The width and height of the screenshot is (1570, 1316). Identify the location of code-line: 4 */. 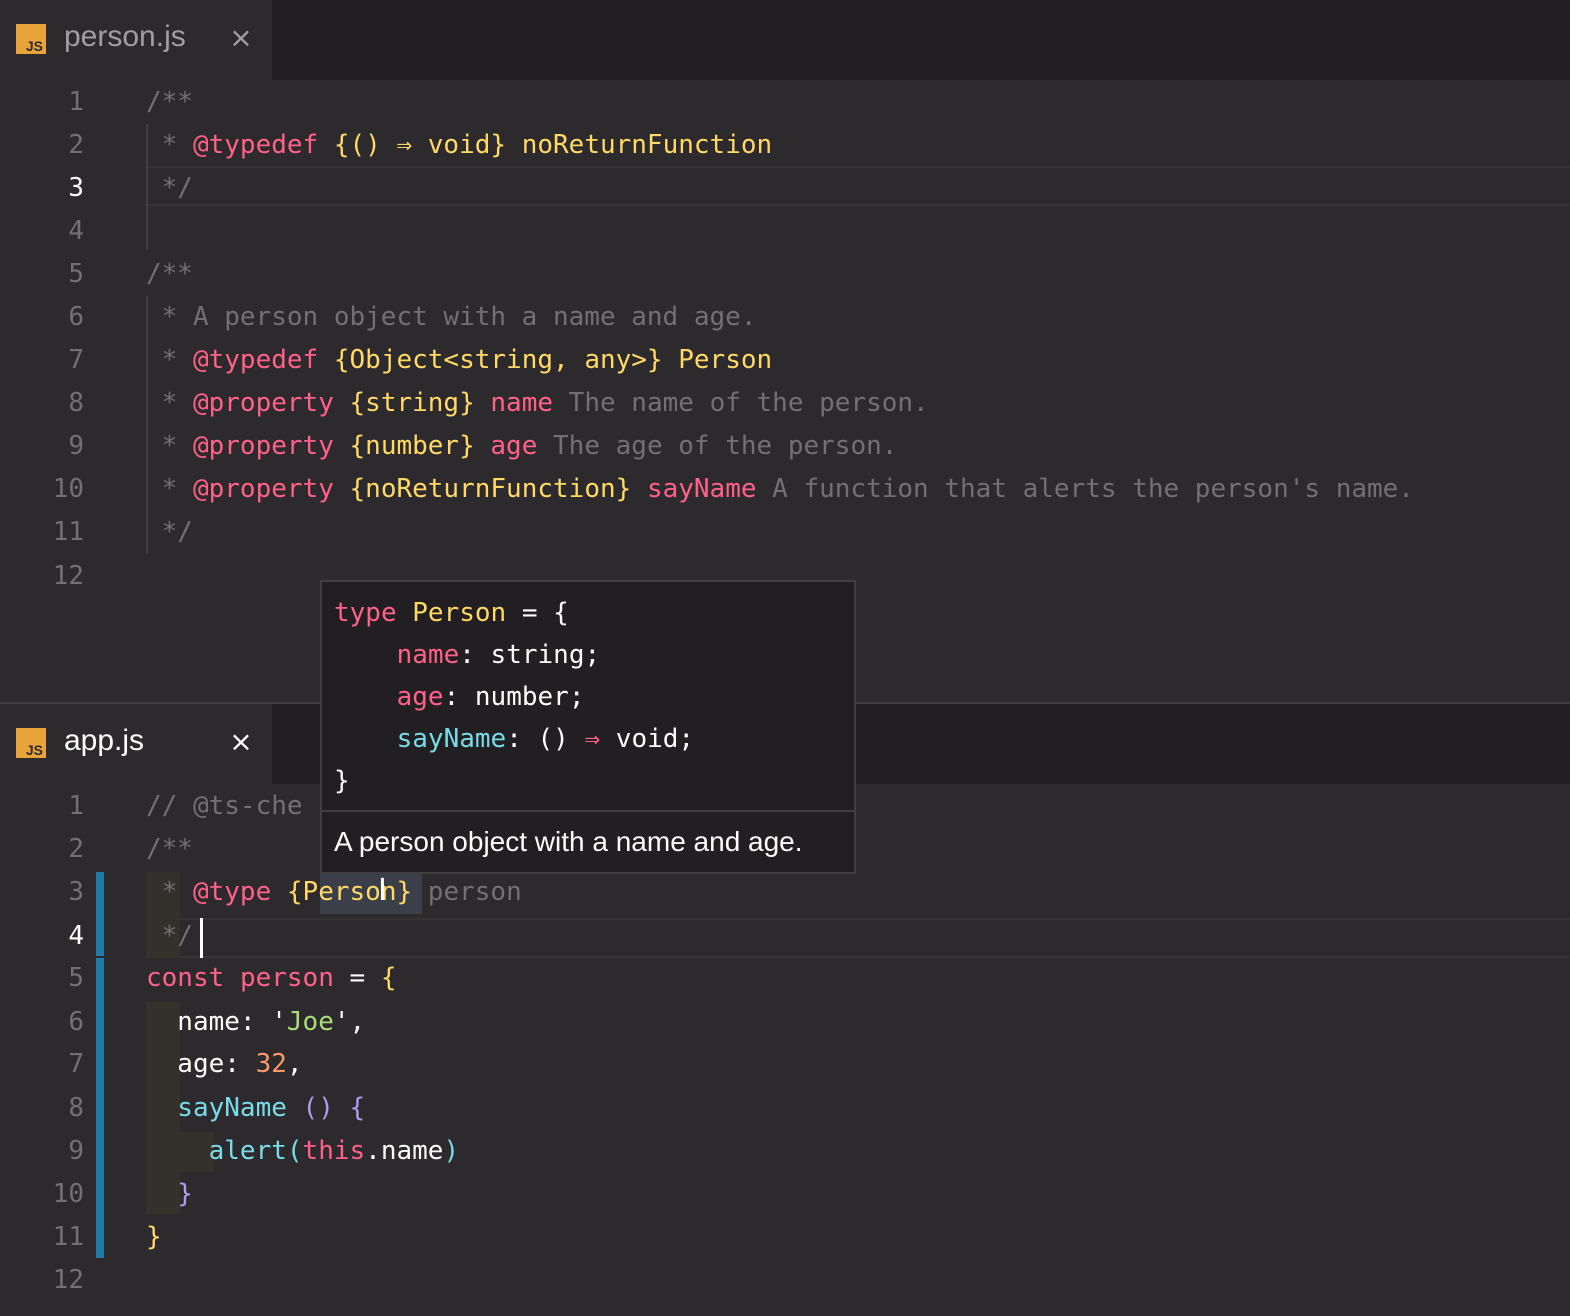
(785, 936).